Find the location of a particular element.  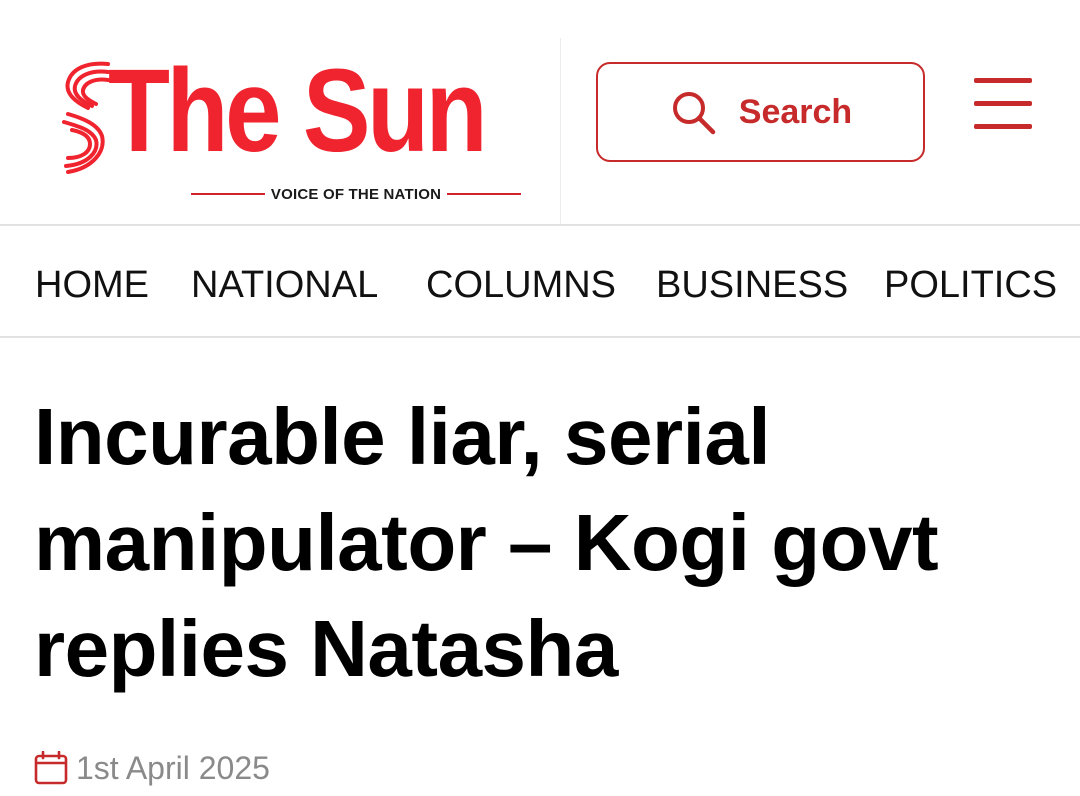

article-date: 1st April 2025 is located at coordinates (173, 768).